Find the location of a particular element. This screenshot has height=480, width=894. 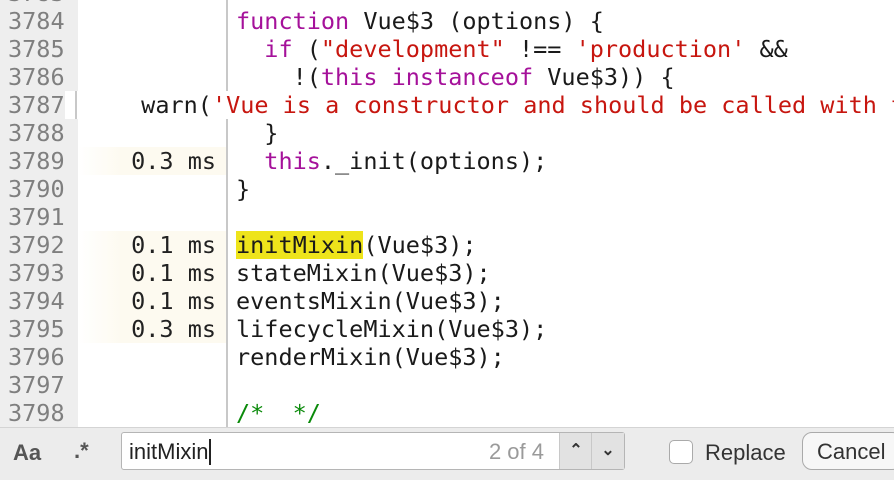

code-line: 3797 is located at coordinates (447, 385).